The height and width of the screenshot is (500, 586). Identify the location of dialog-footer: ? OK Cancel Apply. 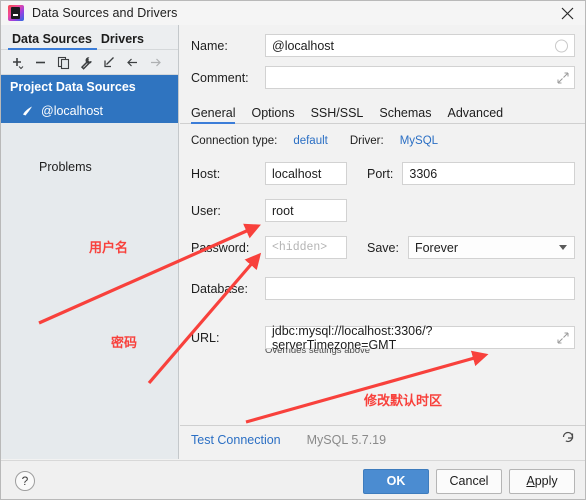
(293, 479).